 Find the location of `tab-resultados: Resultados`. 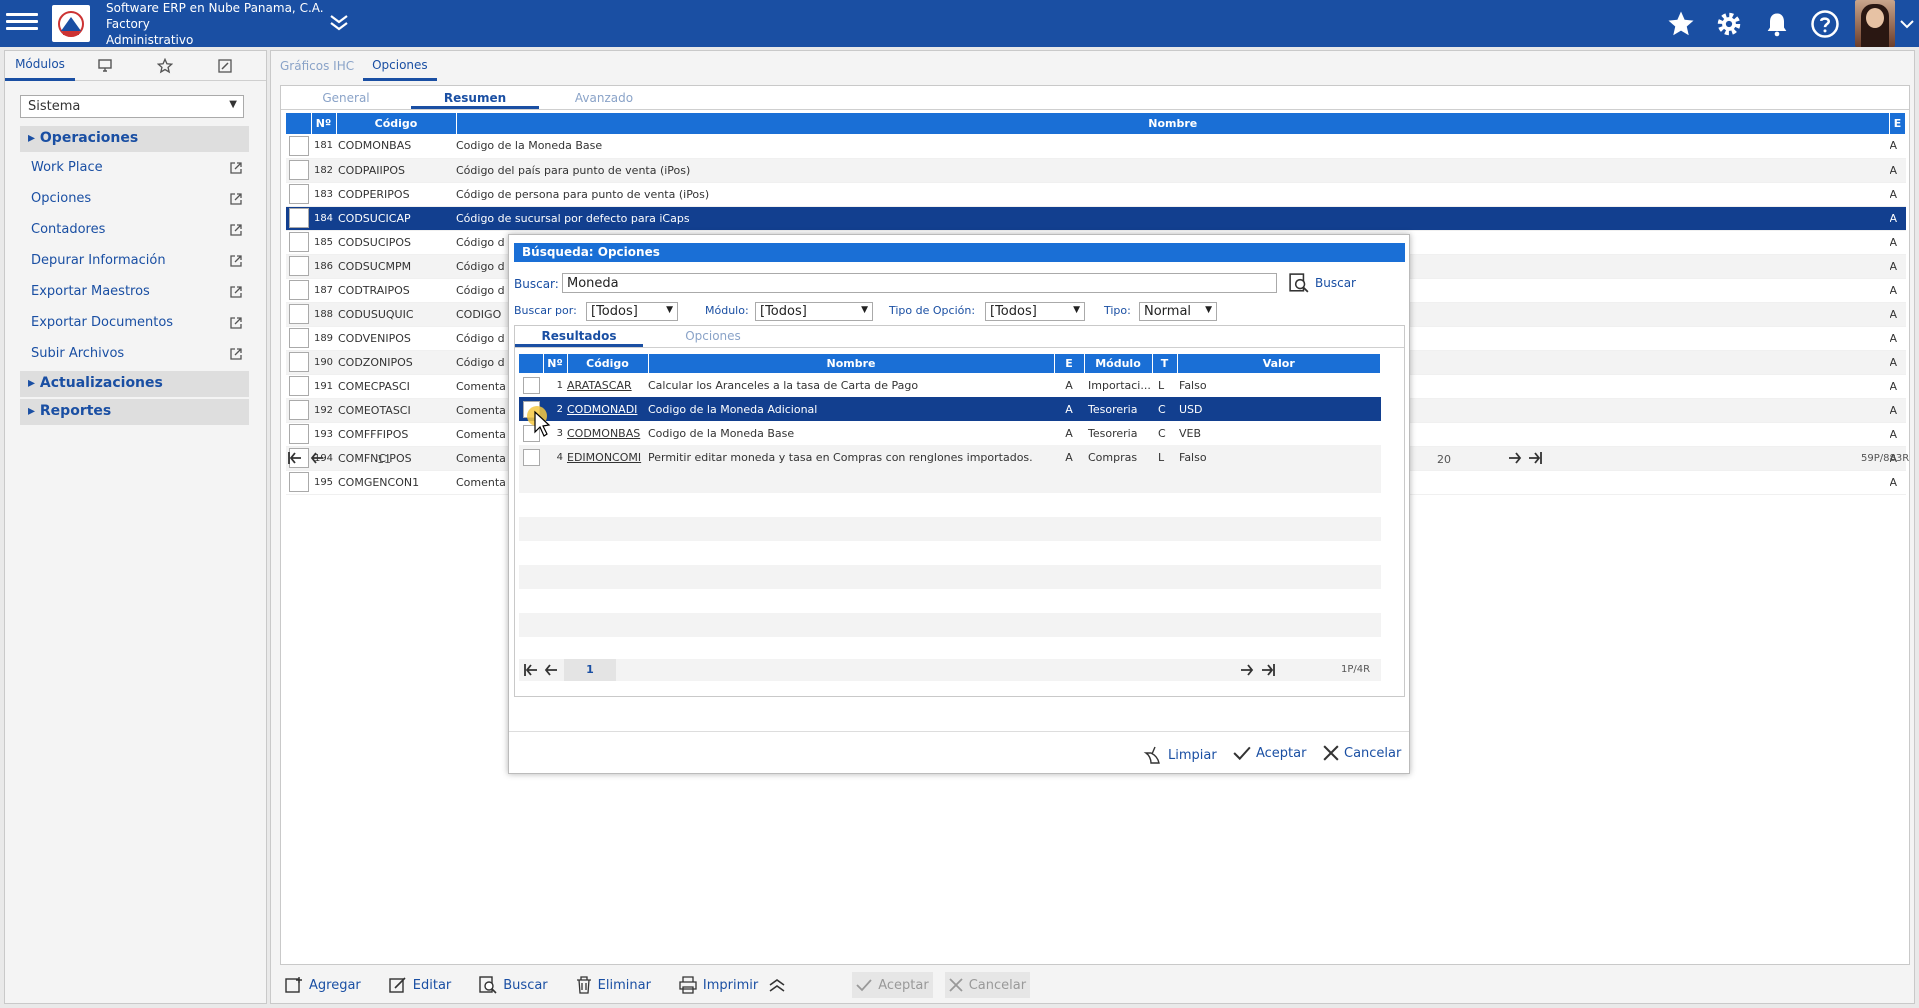

tab-resultados: Resultados is located at coordinates (579, 336).